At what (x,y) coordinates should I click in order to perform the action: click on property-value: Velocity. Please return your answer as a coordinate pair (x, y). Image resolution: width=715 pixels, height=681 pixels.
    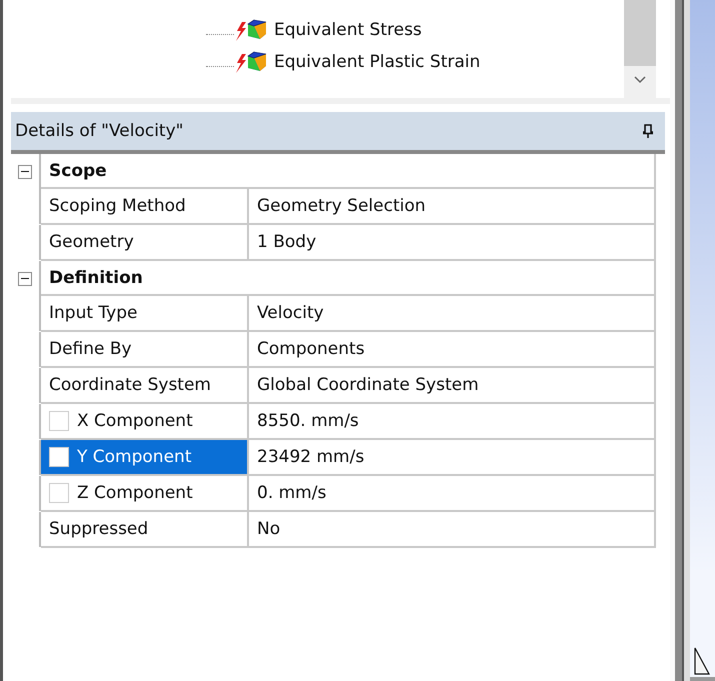
    Looking at the image, I should click on (452, 314).